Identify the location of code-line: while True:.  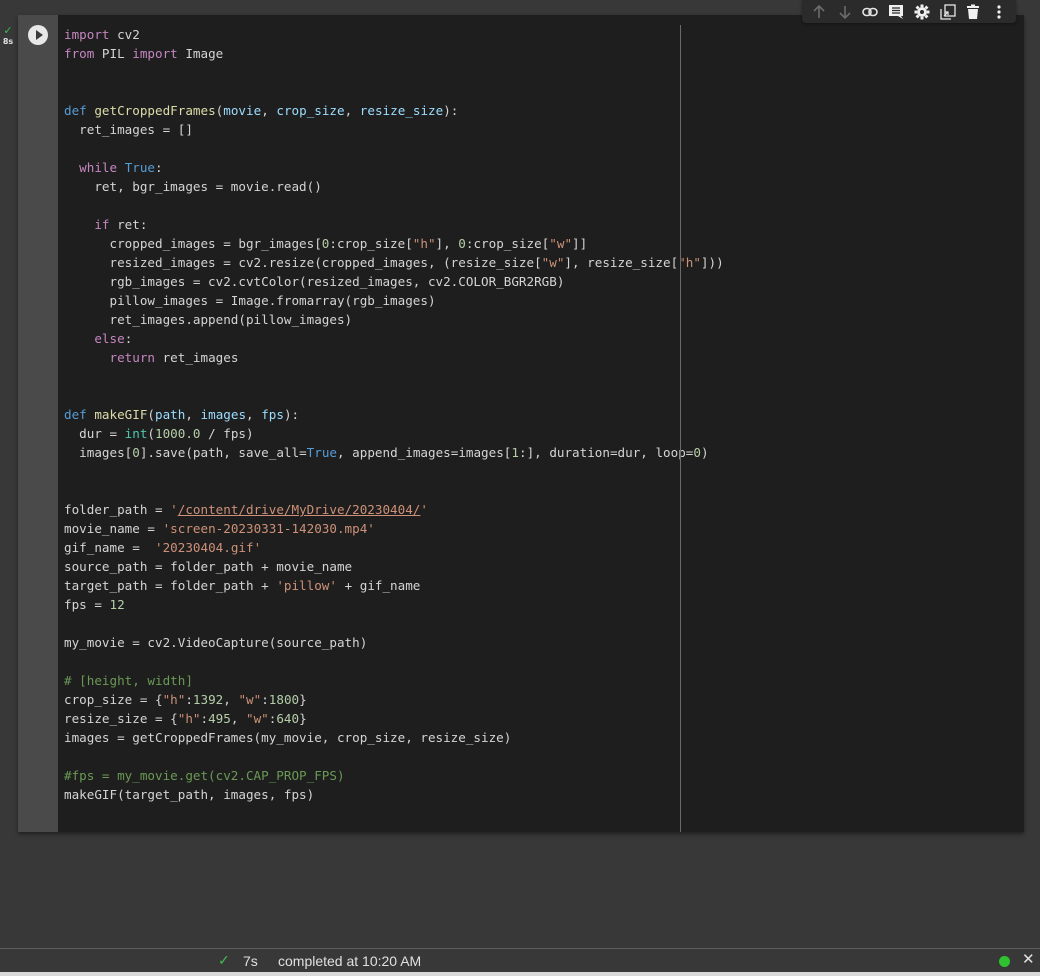
(394, 167).